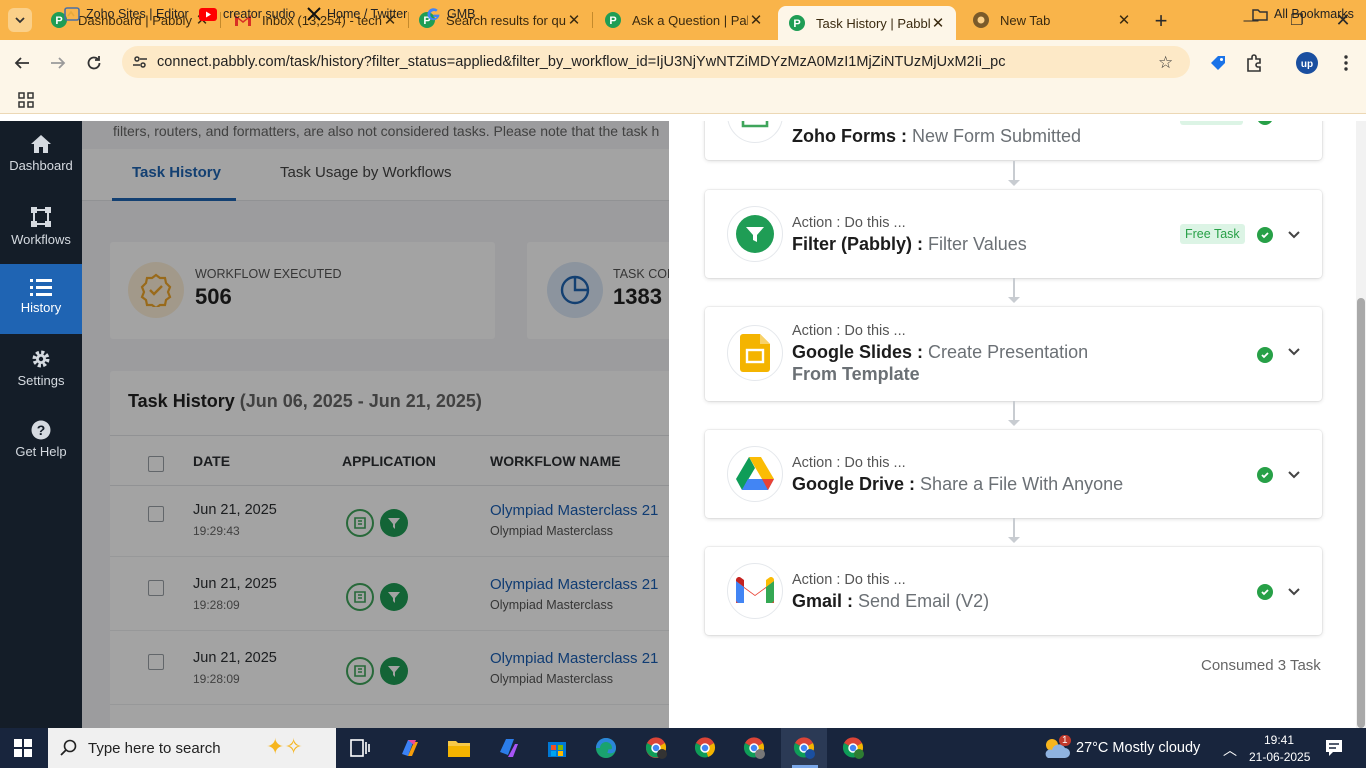  Describe the element at coordinates (41, 236) in the screenshot. I see `sidebar-item-workflows: Workflows` at that location.